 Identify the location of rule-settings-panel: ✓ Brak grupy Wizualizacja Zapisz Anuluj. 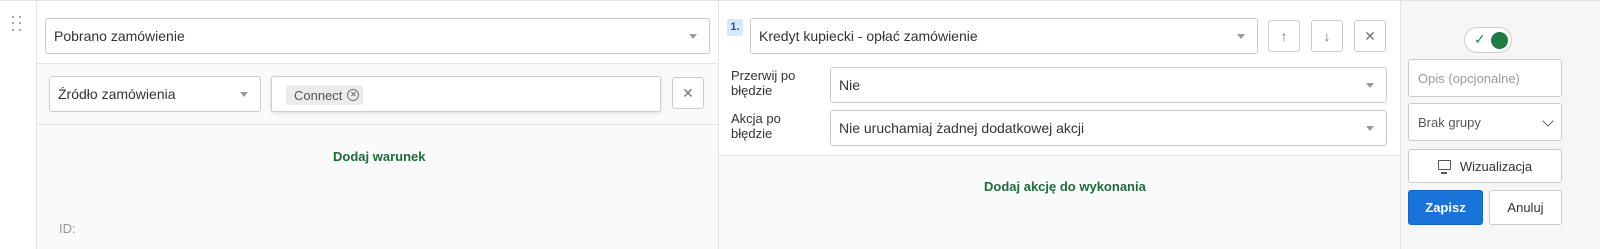
(1500, 125).